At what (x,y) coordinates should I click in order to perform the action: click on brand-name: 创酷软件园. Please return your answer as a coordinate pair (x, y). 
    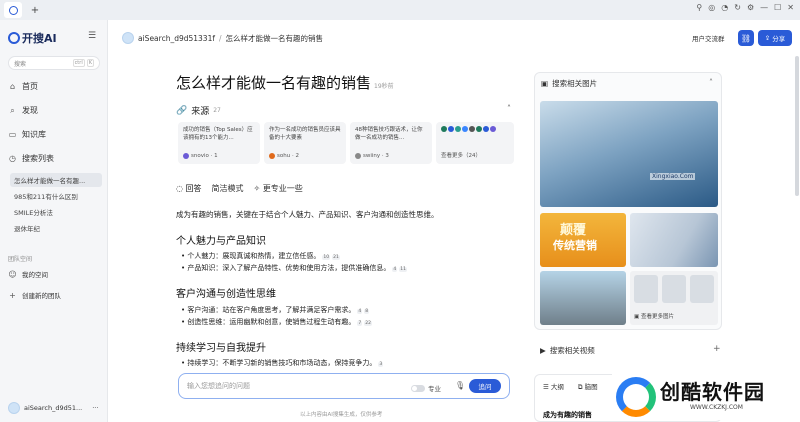
    Looking at the image, I should click on (712, 392).